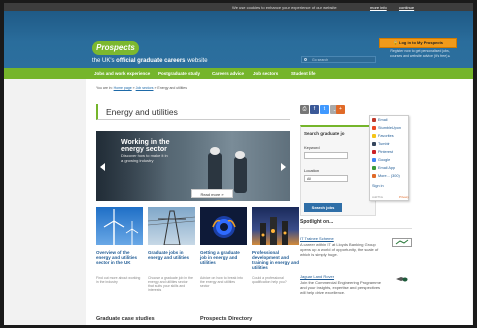 The width and height of the screenshot is (477, 328). Describe the element at coordinates (374, 120) in the screenshot. I see `email-icon` at that location.